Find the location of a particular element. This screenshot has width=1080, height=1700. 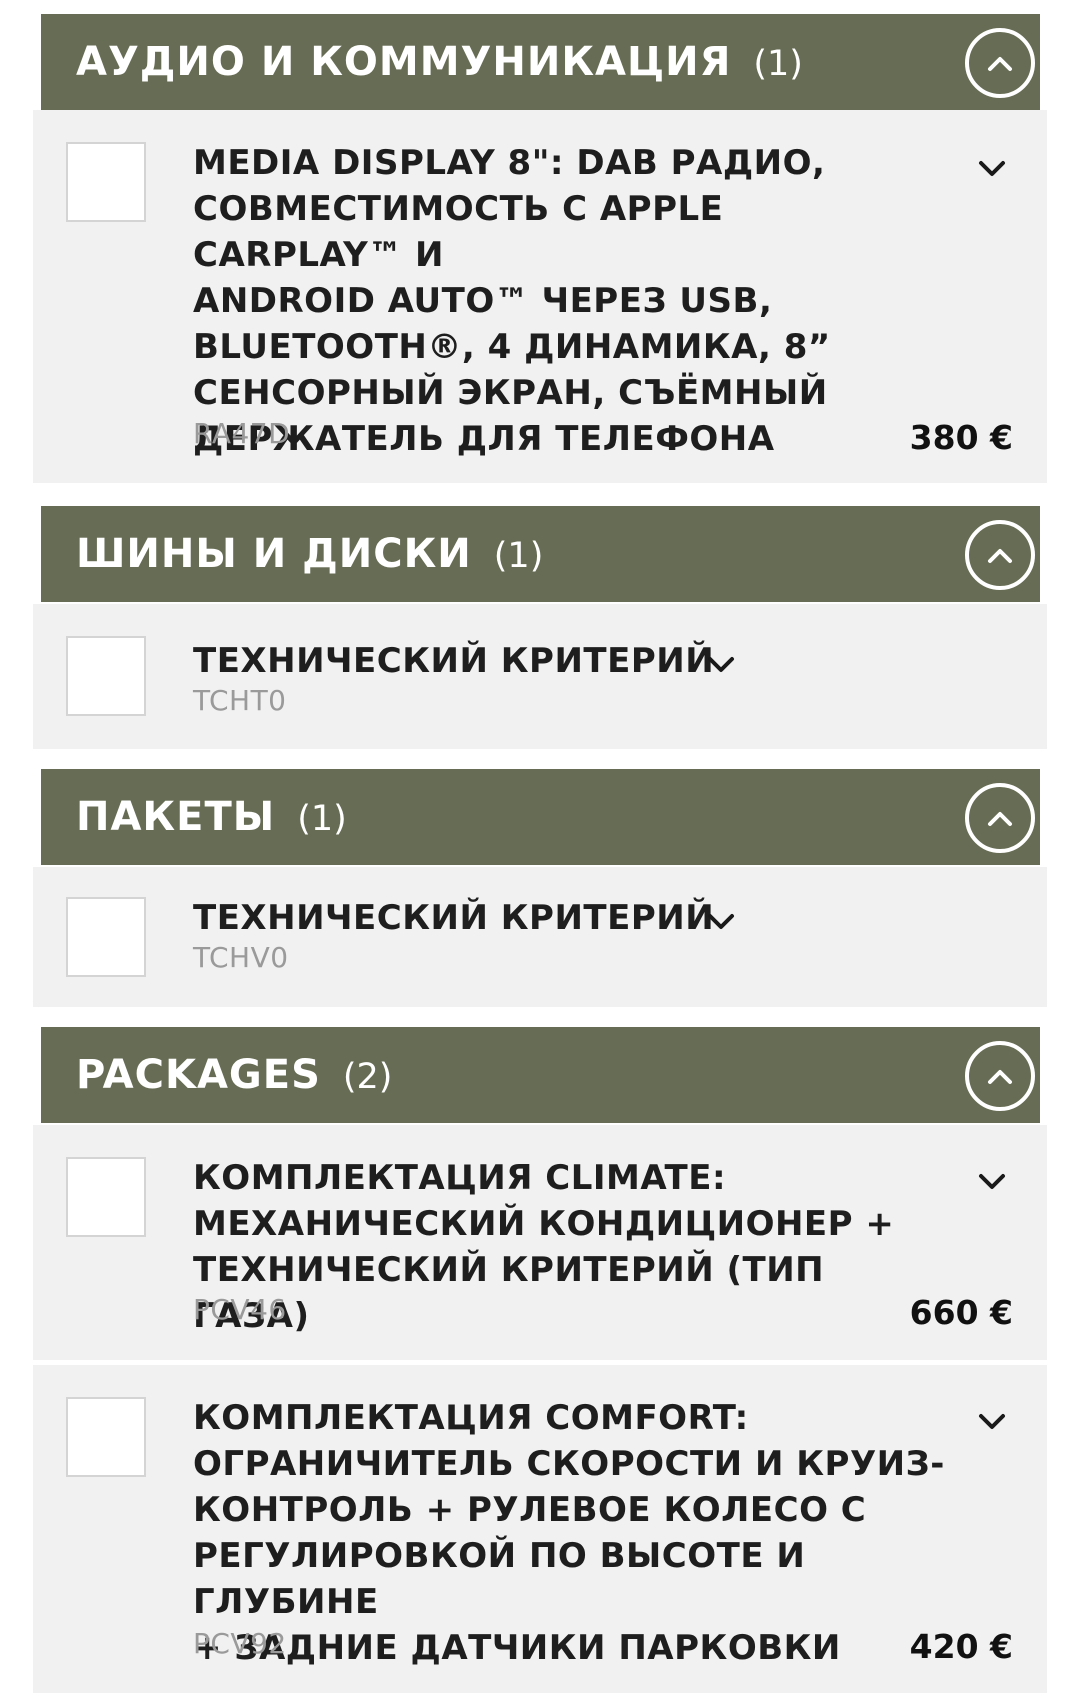

option-title-line: КОМПЛЕКТАЦИЯ COMFORT: is located at coordinates (471, 1418).